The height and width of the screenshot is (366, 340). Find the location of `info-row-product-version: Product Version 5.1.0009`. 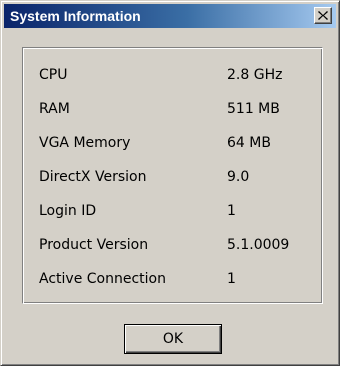

info-row-product-version: Product Version 5.1.0009 is located at coordinates (172, 247).